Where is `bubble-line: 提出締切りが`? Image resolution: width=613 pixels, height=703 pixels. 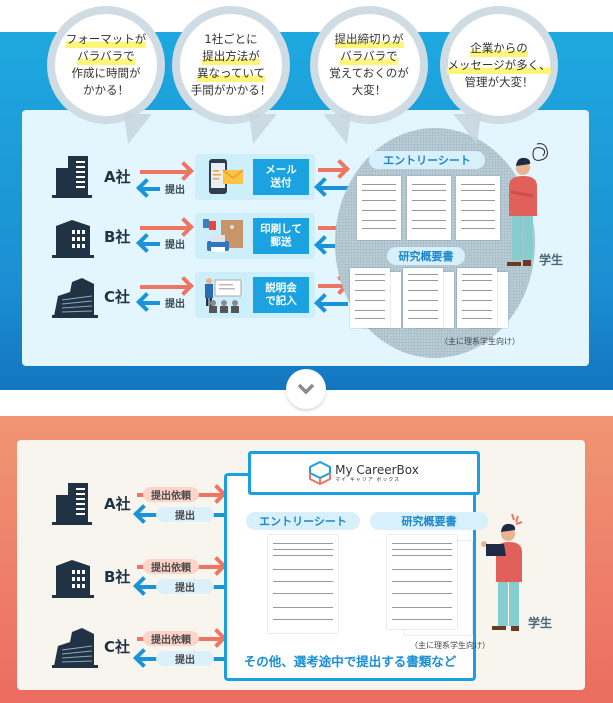 bubble-line: 提出締切りが is located at coordinates (369, 39).